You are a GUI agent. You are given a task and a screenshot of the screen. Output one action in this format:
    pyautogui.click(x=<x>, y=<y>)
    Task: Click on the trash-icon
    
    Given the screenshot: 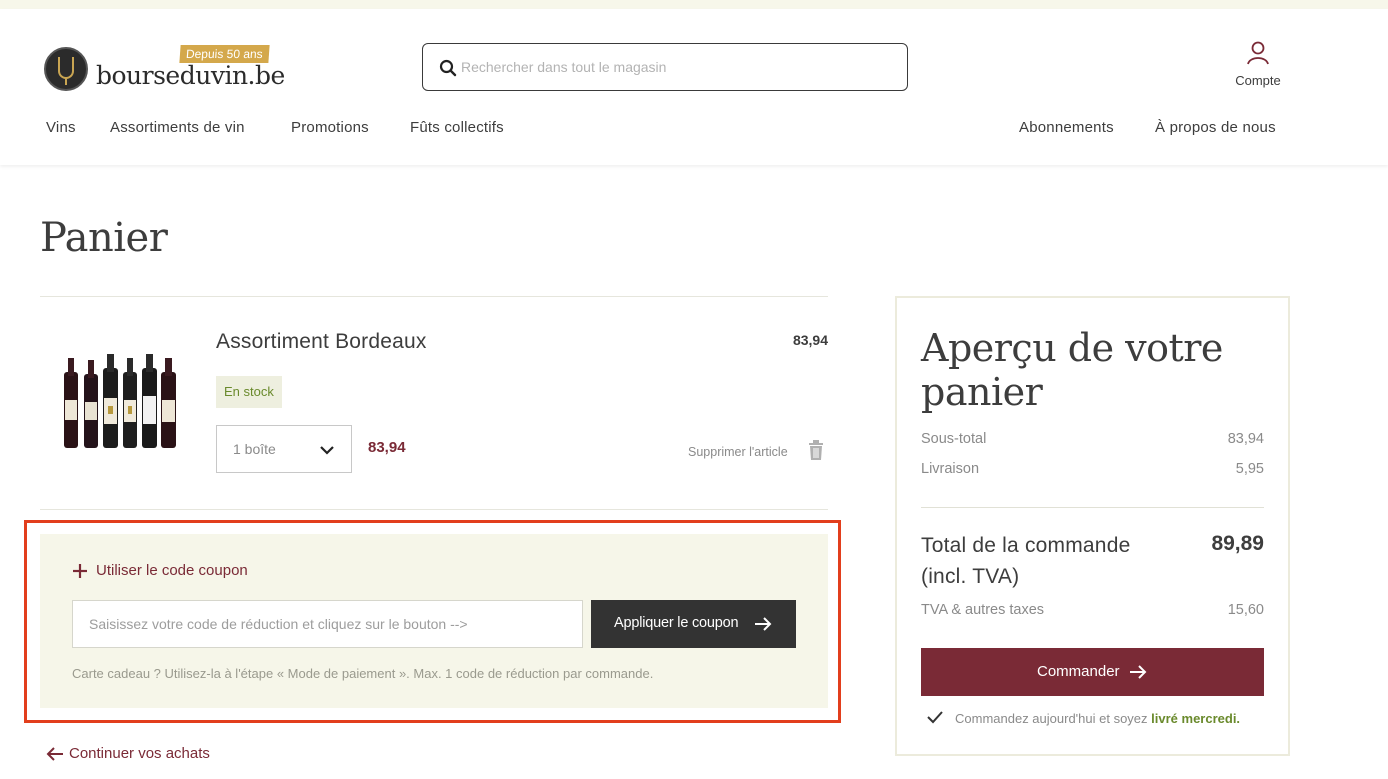 What is the action you would take?
    pyautogui.click(x=816, y=450)
    